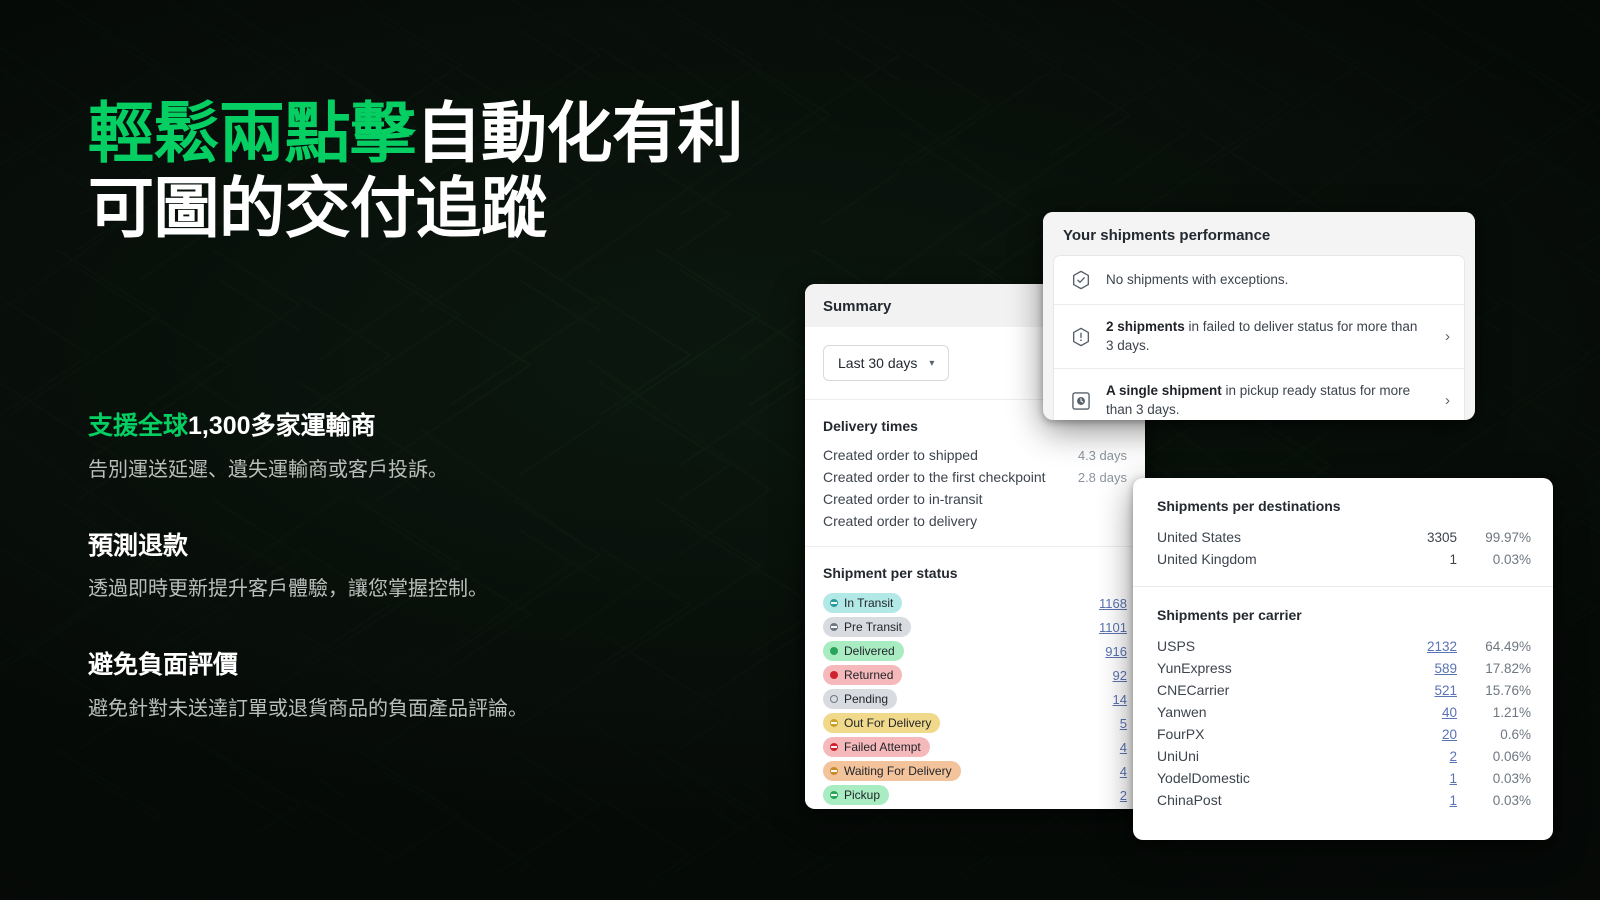 This screenshot has width=1600, height=900. Describe the element at coordinates (1081, 337) in the screenshot. I see `hexagon-alert-icon` at that location.